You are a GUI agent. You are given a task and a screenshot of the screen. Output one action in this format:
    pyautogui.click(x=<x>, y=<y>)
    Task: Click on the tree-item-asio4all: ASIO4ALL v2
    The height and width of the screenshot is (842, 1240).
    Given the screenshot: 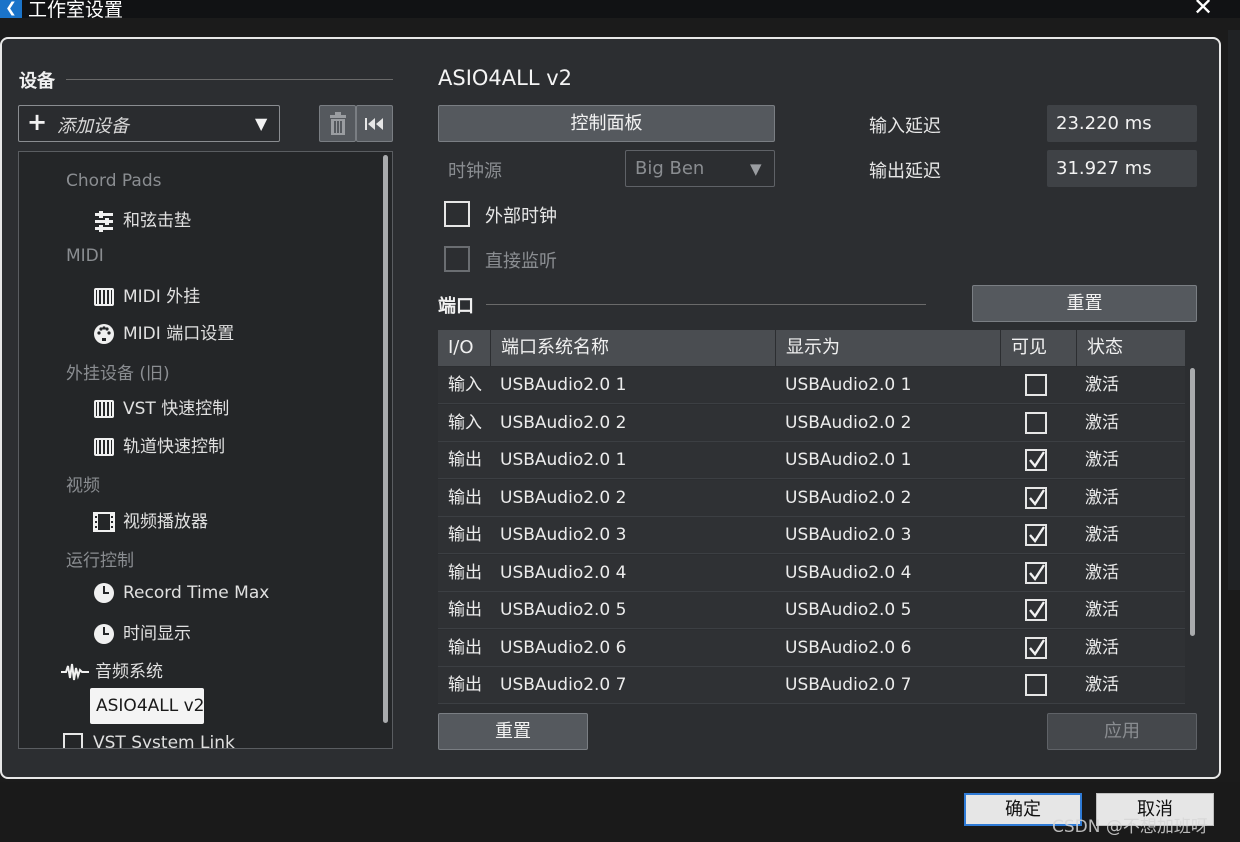 What is the action you would take?
    pyautogui.click(x=147, y=706)
    